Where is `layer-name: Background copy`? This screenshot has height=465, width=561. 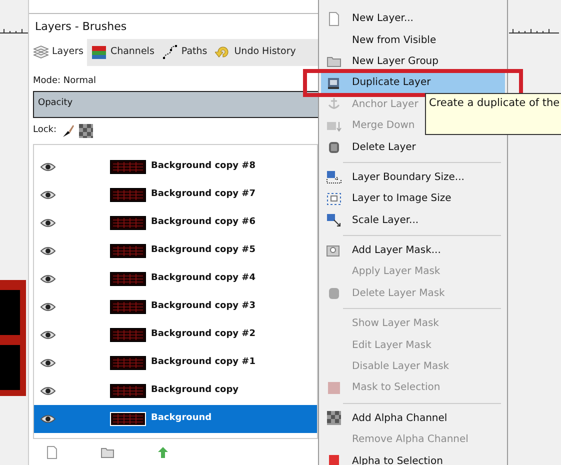 layer-name: Background copy is located at coordinates (195, 391).